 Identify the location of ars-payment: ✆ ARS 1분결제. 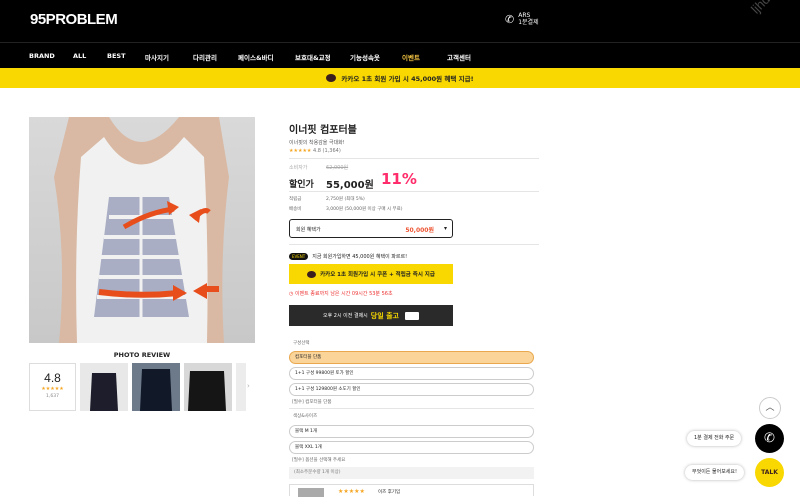
(522, 19).